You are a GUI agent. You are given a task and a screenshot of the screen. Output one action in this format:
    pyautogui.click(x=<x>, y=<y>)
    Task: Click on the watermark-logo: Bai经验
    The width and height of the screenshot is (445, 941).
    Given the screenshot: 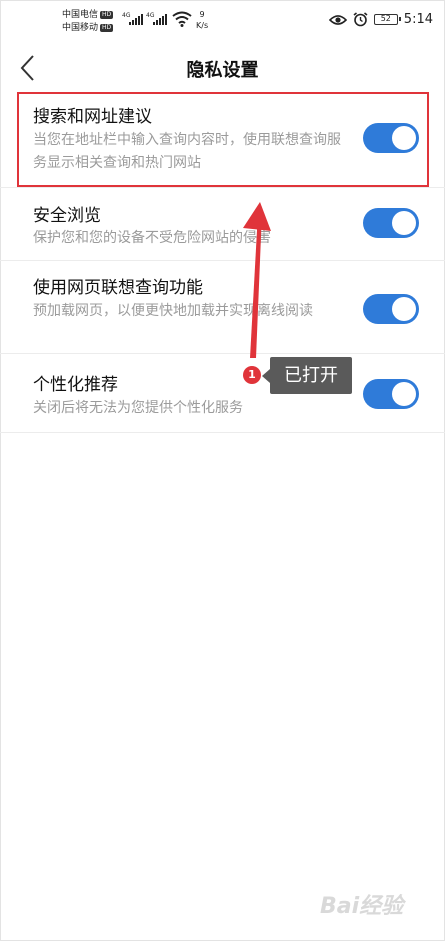 What is the action you would take?
    pyautogui.click(x=362, y=906)
    